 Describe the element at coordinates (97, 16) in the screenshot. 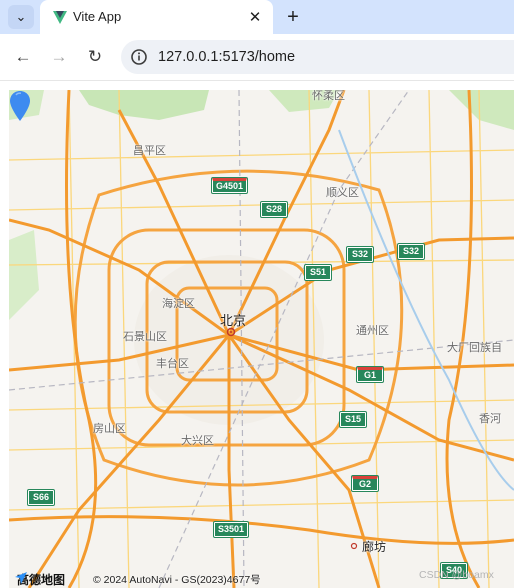

I see `tab-title: Vite App` at that location.